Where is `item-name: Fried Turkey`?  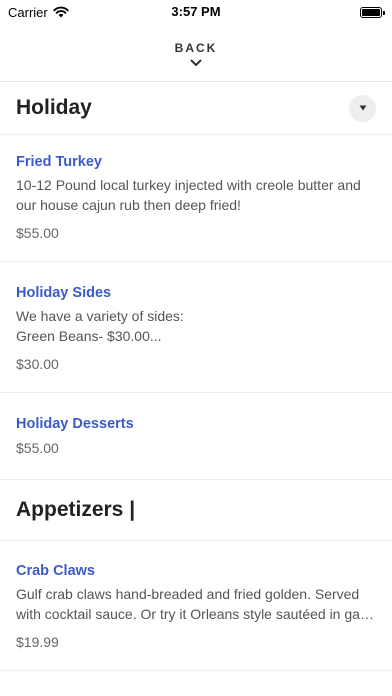 item-name: Fried Turkey is located at coordinates (59, 162).